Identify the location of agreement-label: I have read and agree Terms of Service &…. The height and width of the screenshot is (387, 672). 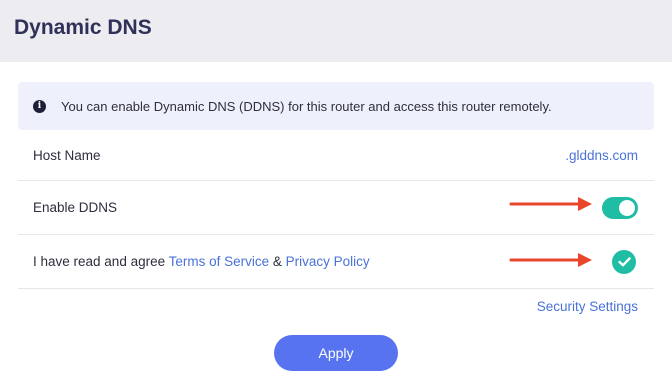
(201, 261).